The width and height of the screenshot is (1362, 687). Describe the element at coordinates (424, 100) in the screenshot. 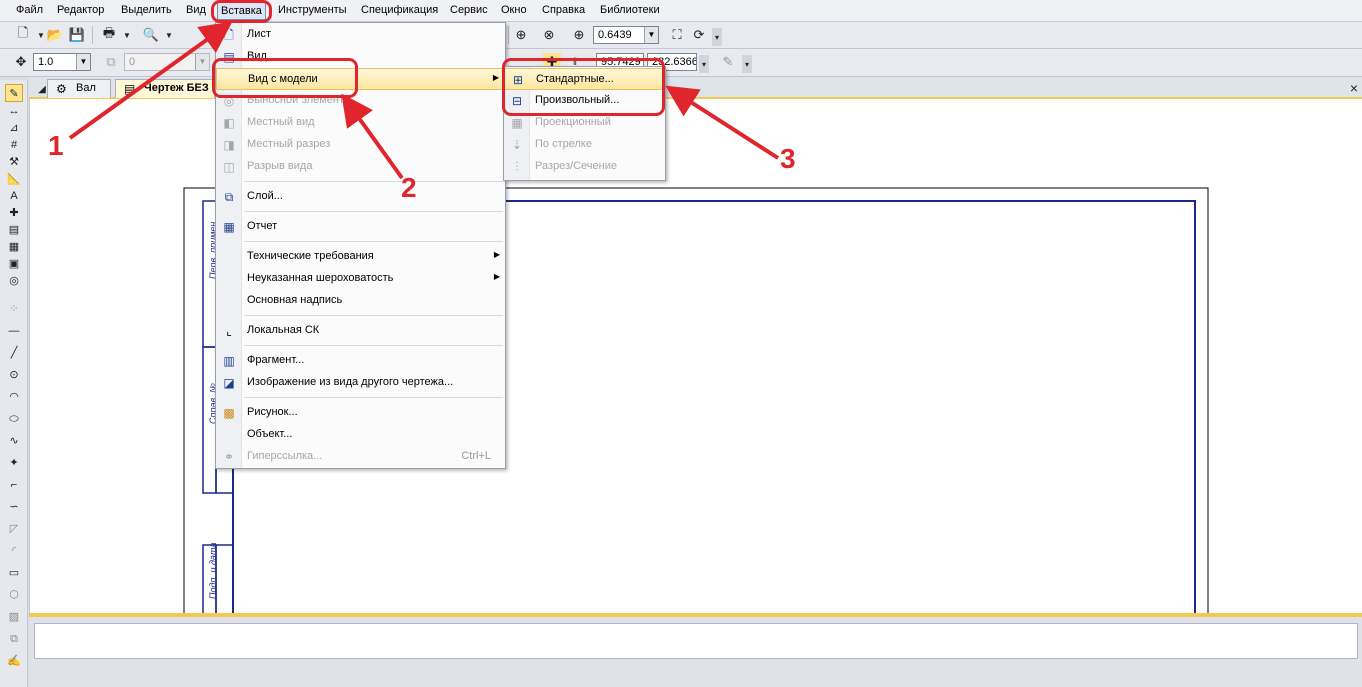

I see `annotation-arrows` at that location.